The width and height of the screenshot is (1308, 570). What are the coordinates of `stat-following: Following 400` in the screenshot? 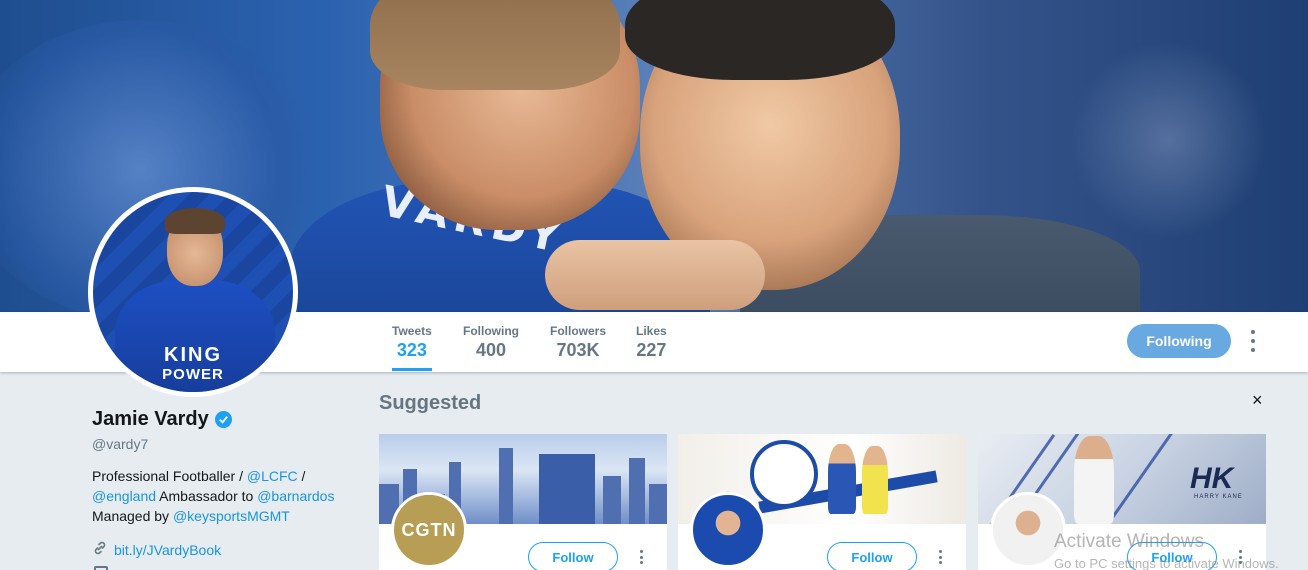 It's located at (491, 342).